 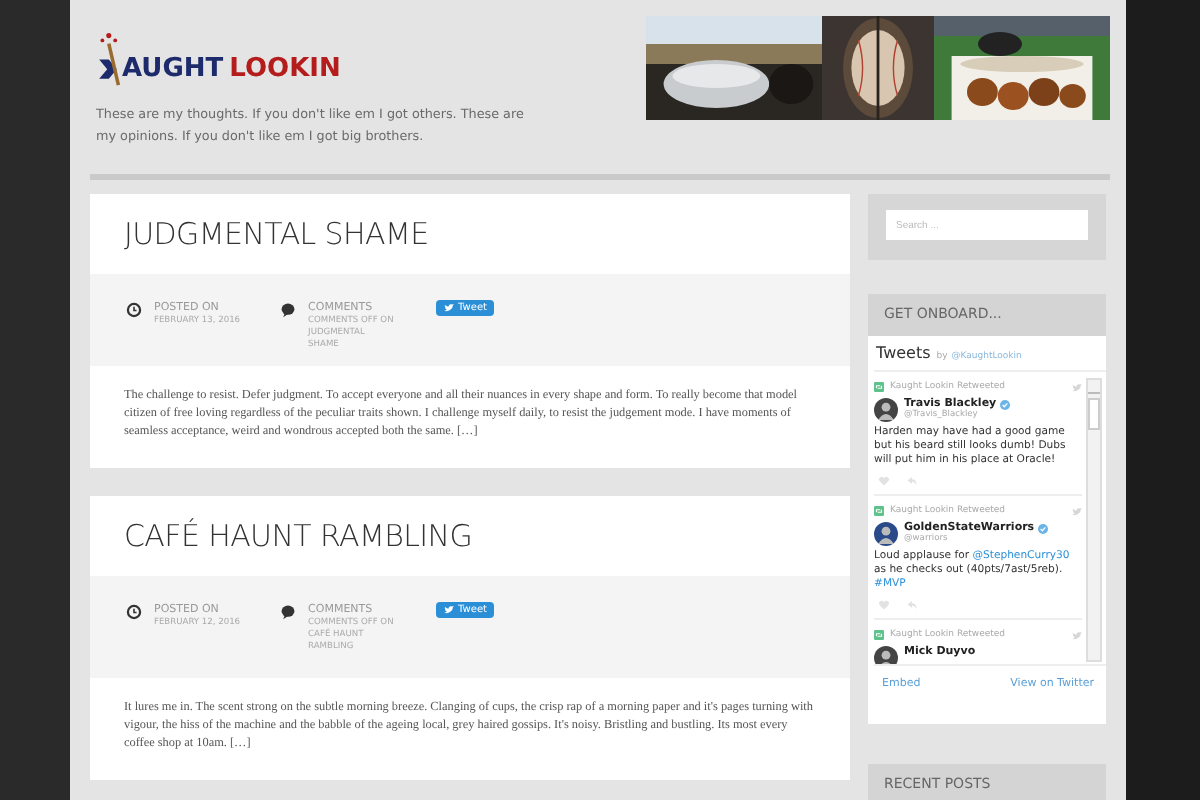 What do you see at coordinates (470, 234) in the screenshot?
I see `post-title: JUDGMENTAL SHAME` at bounding box center [470, 234].